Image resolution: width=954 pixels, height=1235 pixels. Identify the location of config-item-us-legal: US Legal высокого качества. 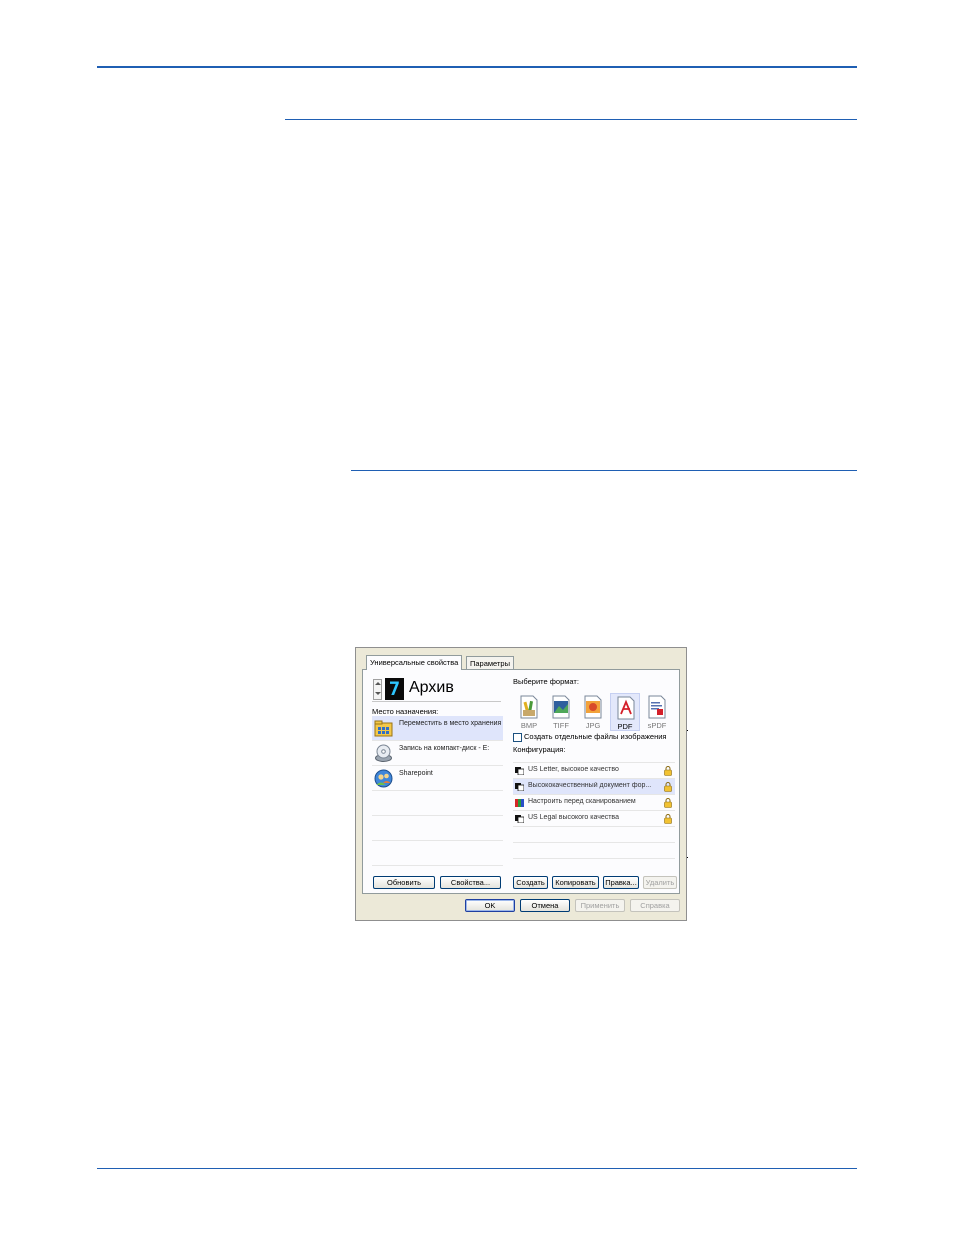
(594, 819).